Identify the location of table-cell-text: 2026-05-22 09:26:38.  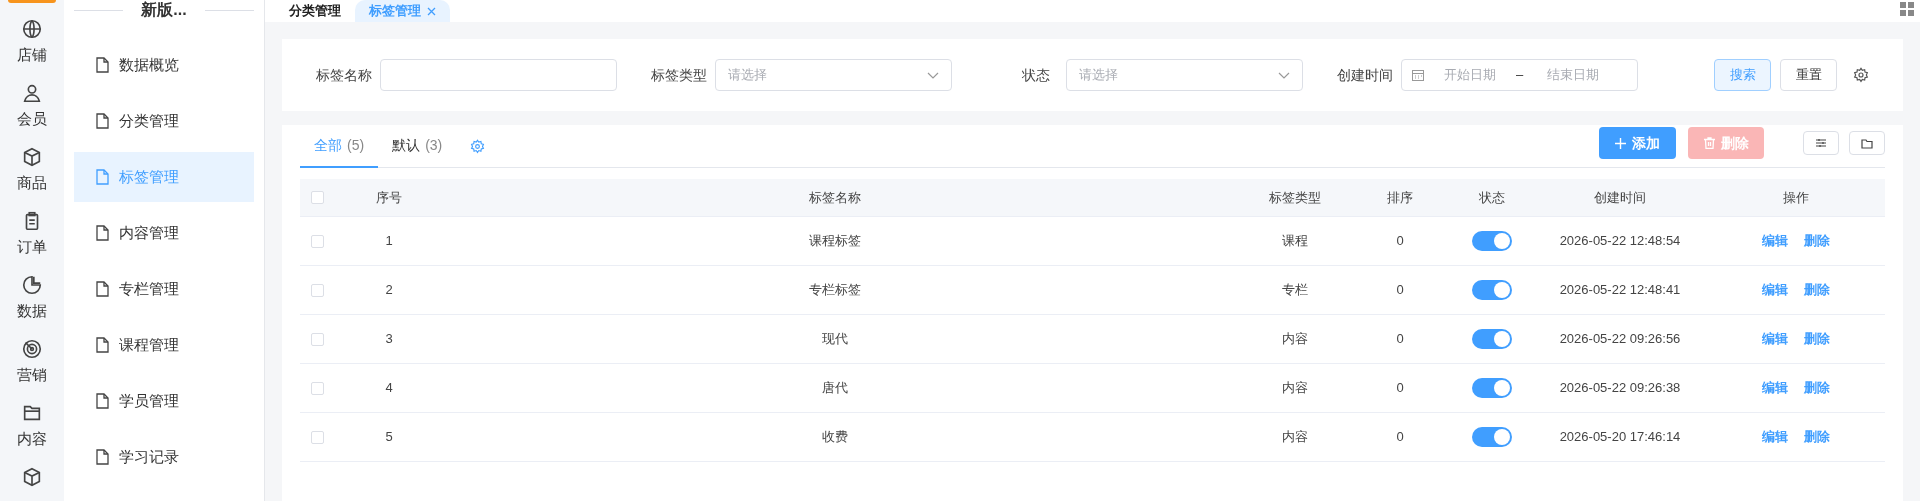
(1620, 388).